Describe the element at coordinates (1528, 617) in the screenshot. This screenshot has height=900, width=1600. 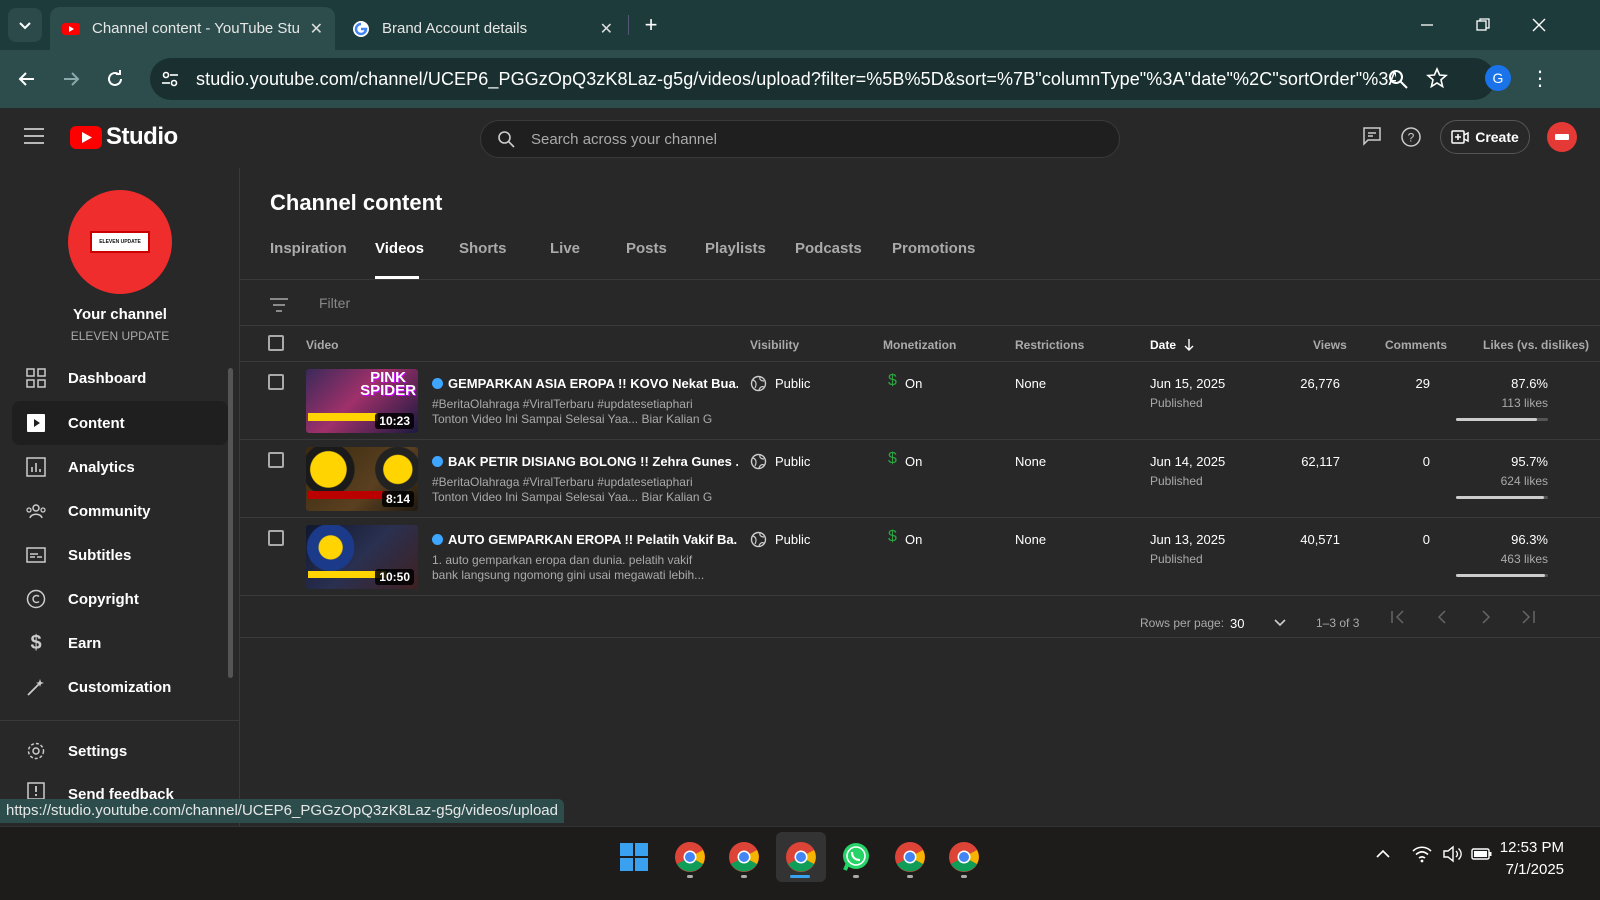
I see `last-page-icon` at that location.